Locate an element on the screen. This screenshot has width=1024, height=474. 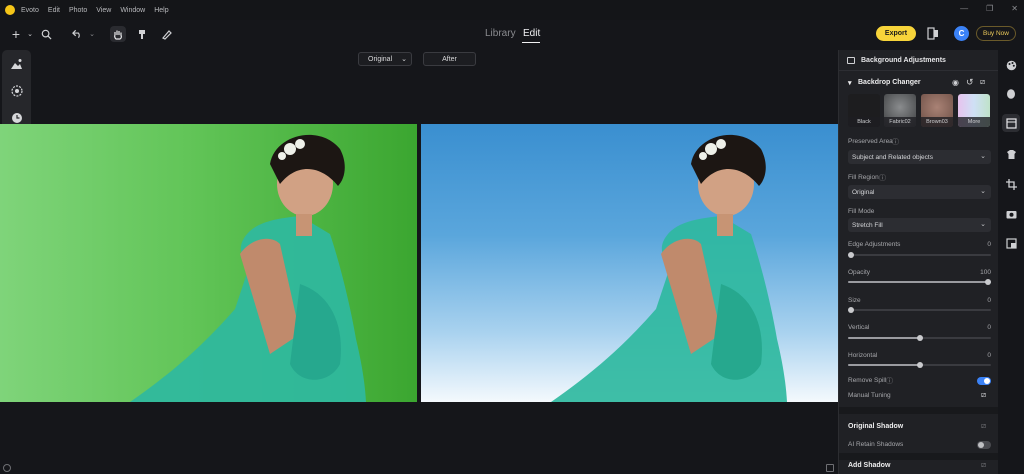
panel-title: Background Adjustments is located at coordinates (903, 60).